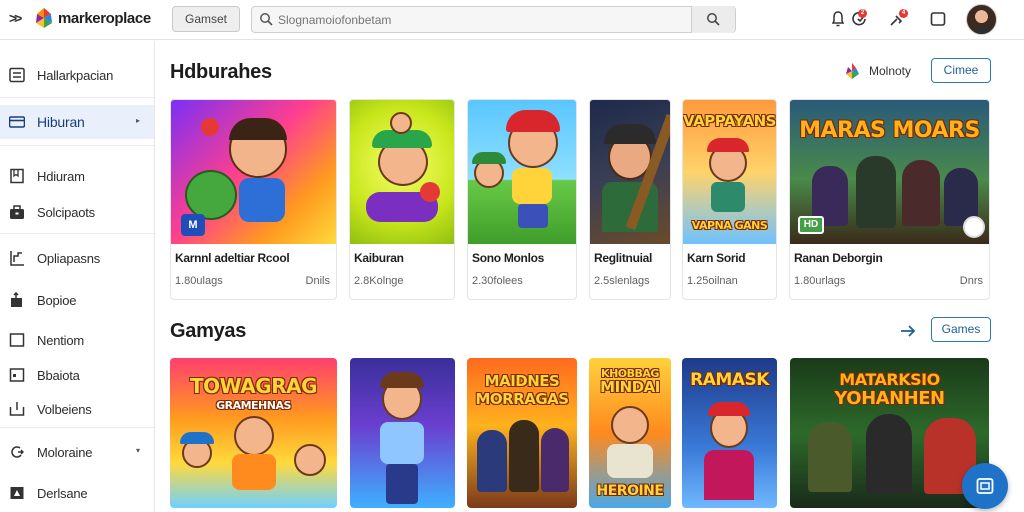 This screenshot has width=1024, height=512. Describe the element at coordinates (630, 433) in the screenshot. I see `game-card: KHOBBAG MINDAI HEROINE` at that location.